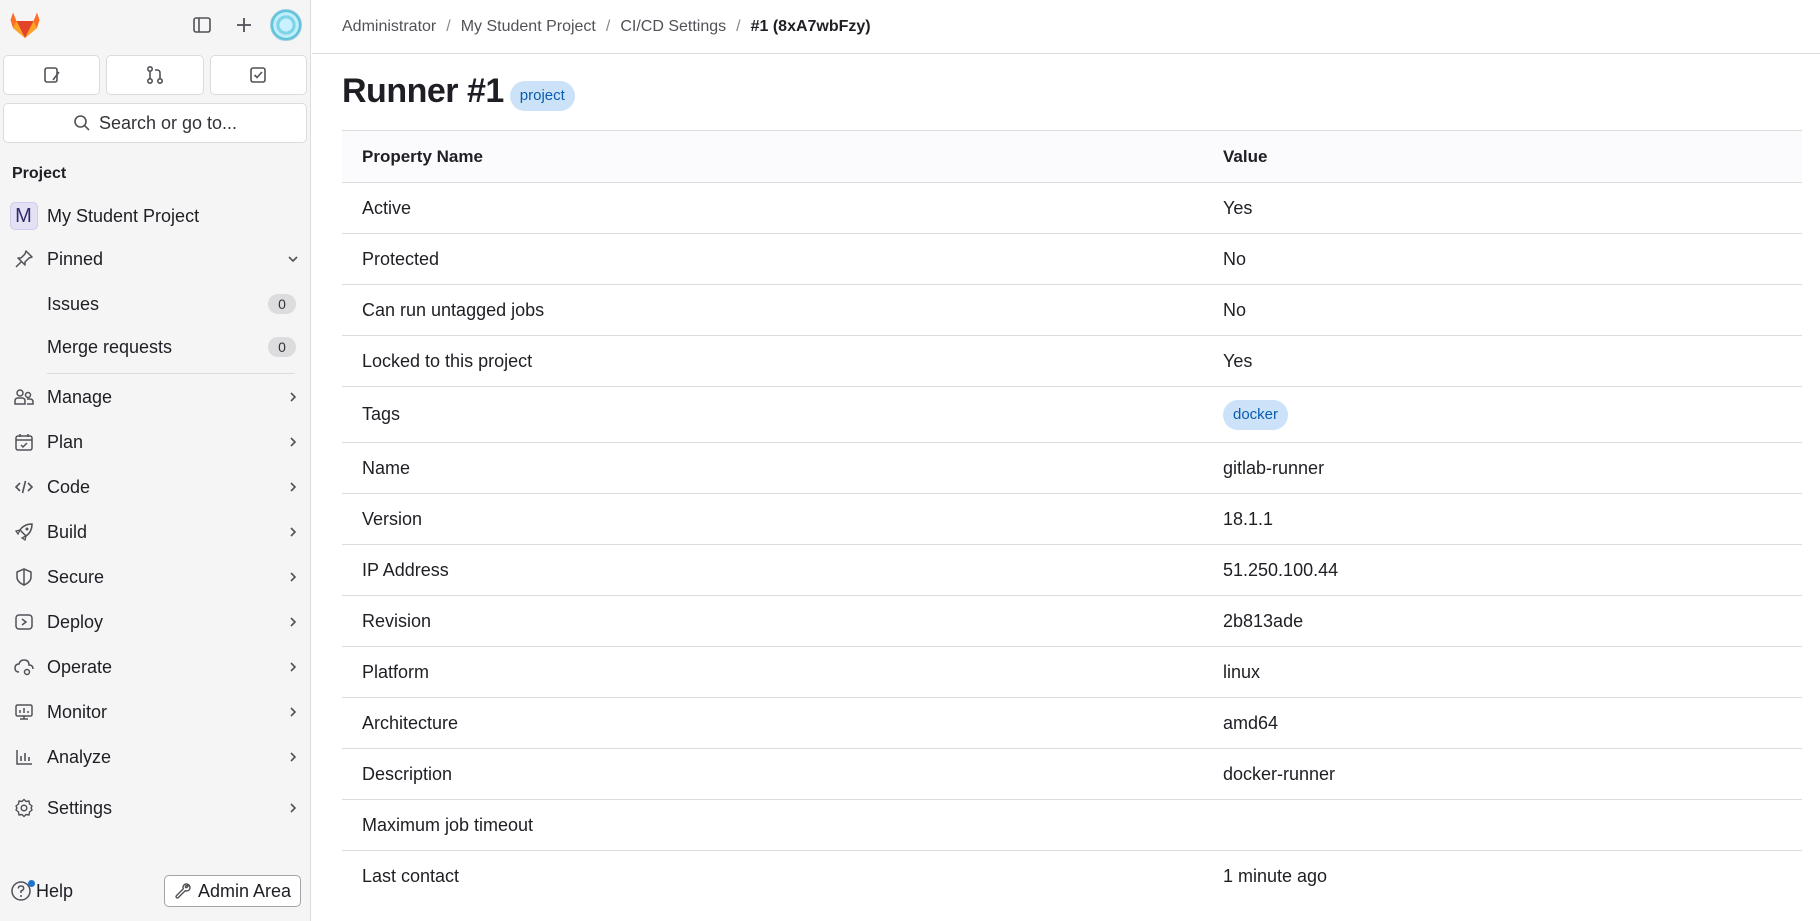 This screenshot has height=921, width=1820. What do you see at coordinates (155, 712) in the screenshot?
I see `sidebar-item-monitor: Monitor` at bounding box center [155, 712].